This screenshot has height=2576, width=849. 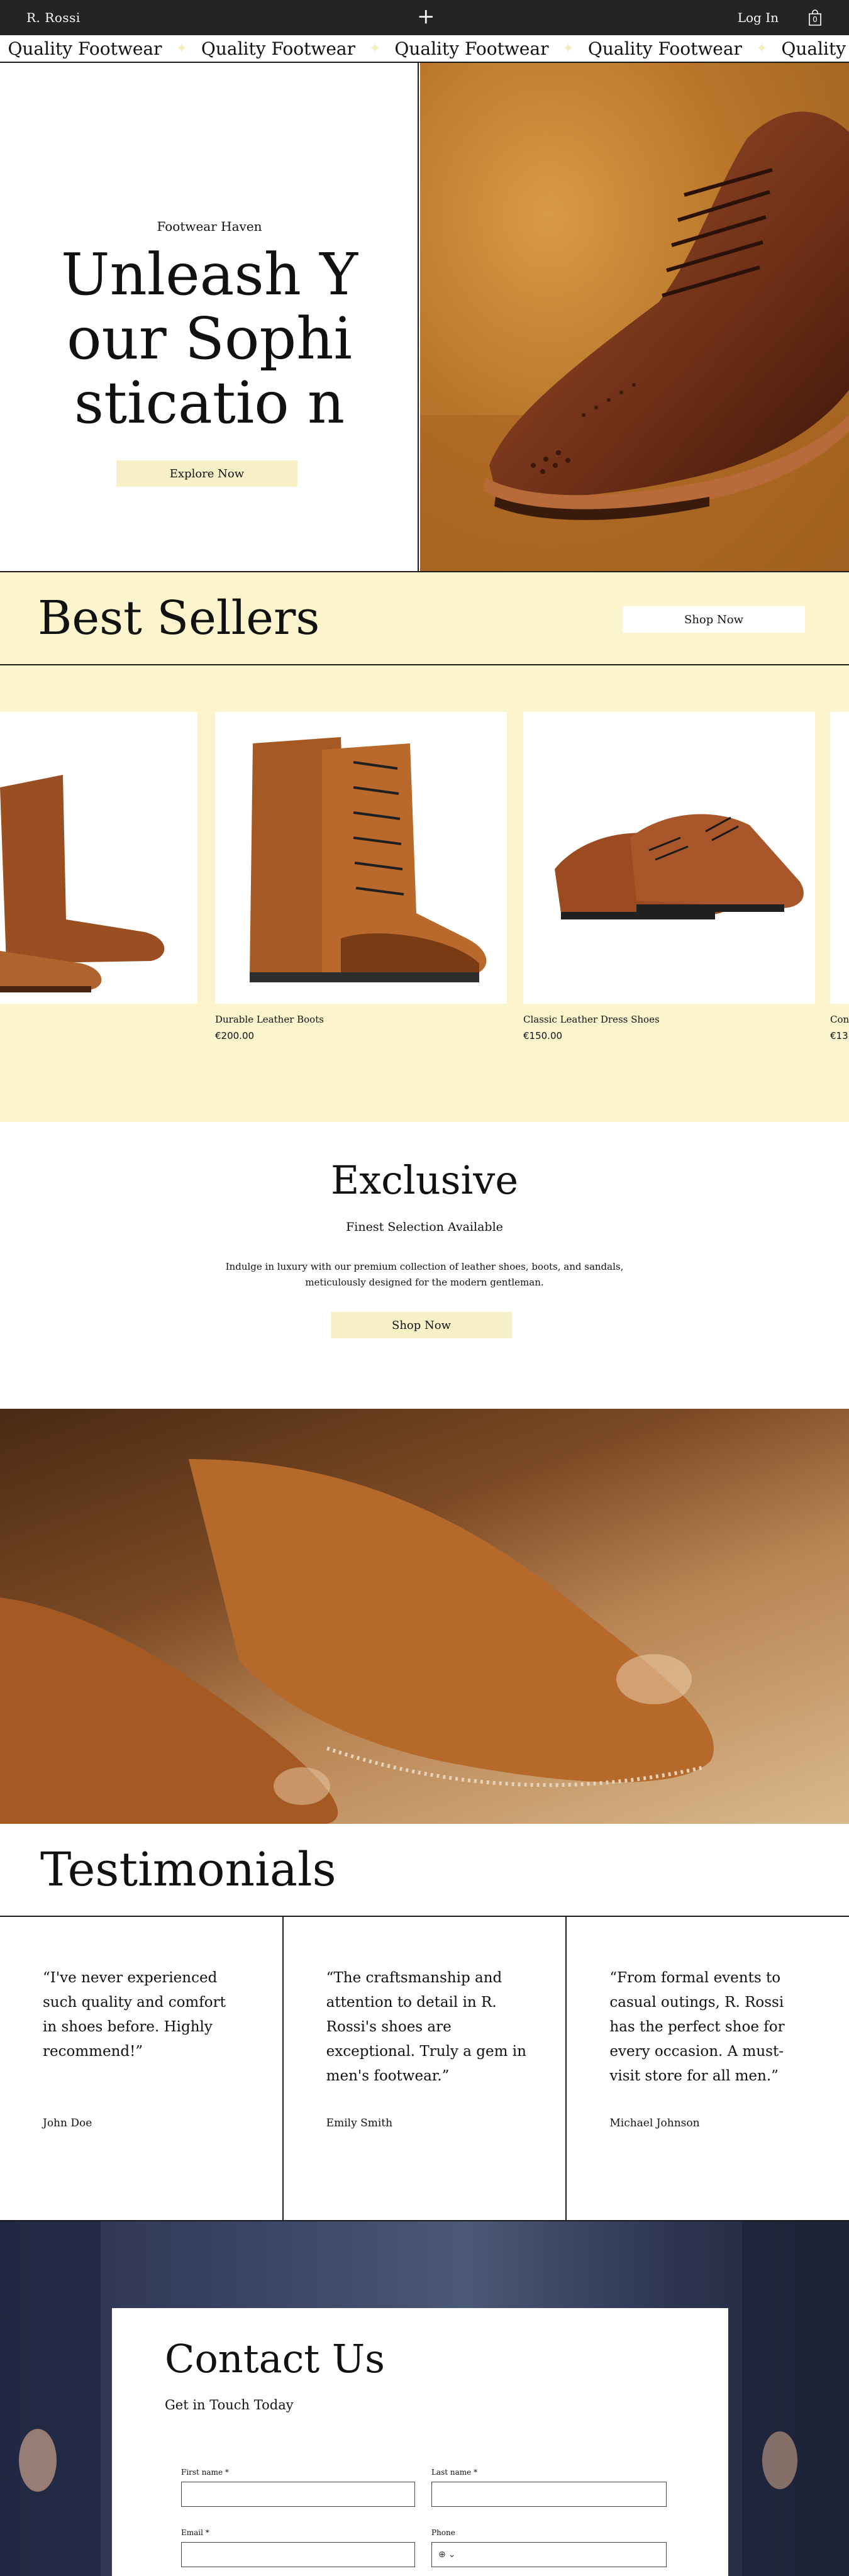 I want to click on product-name: Con, so click(x=839, y=1019).